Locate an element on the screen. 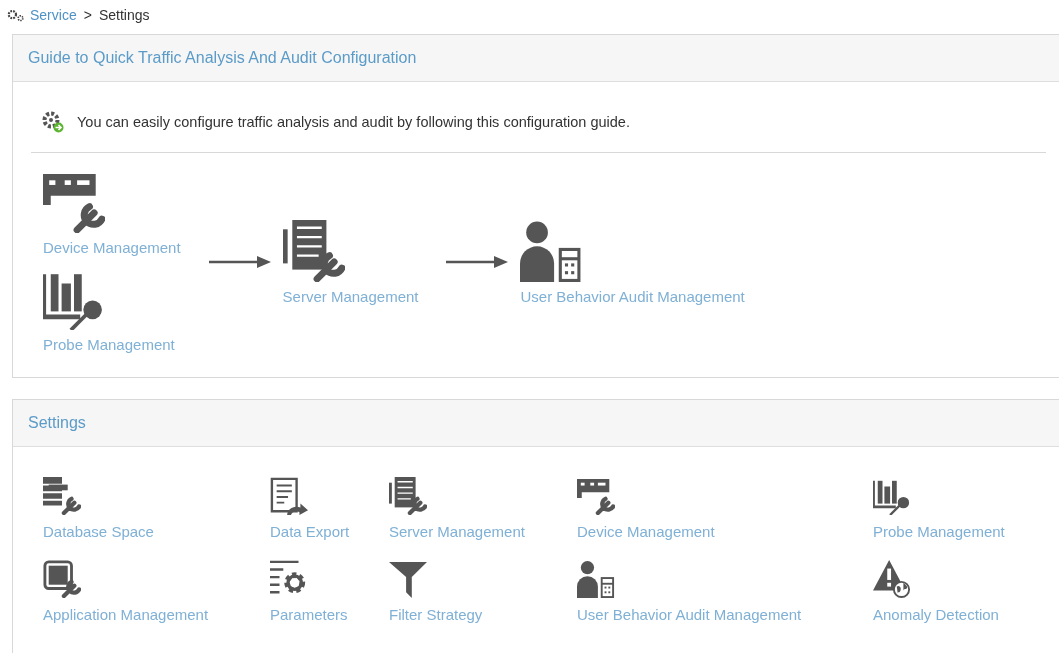  gears-icon is located at coordinates (16, 15).